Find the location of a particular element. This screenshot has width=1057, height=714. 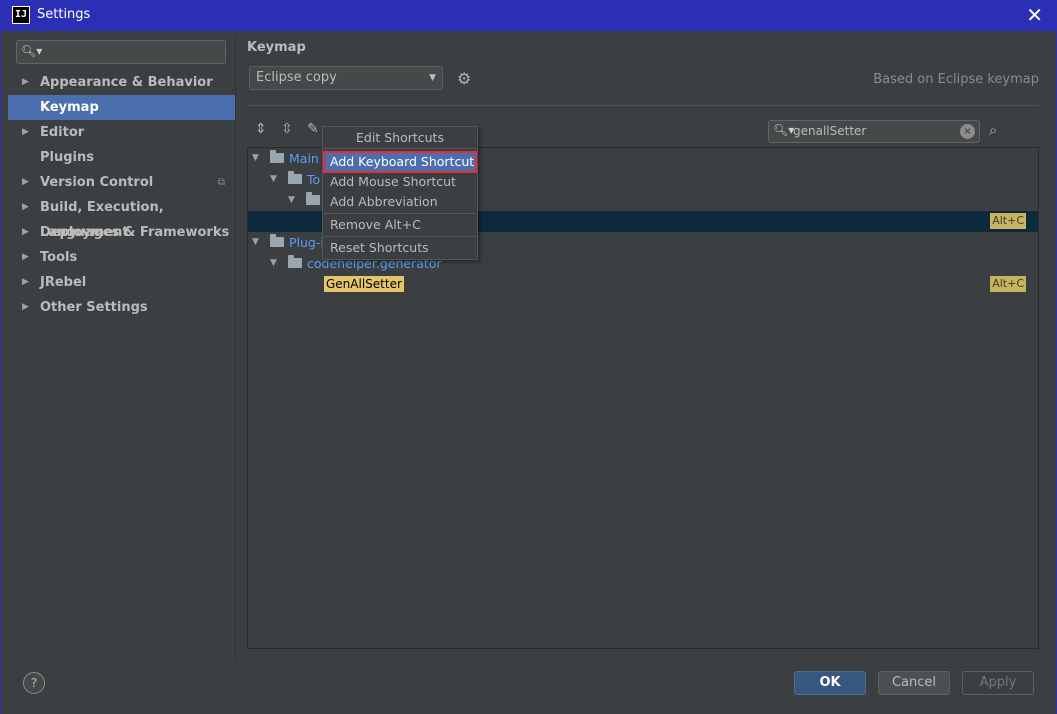

sidebar-item-other-settings: ▶ Other Settings is located at coordinates (121, 307).